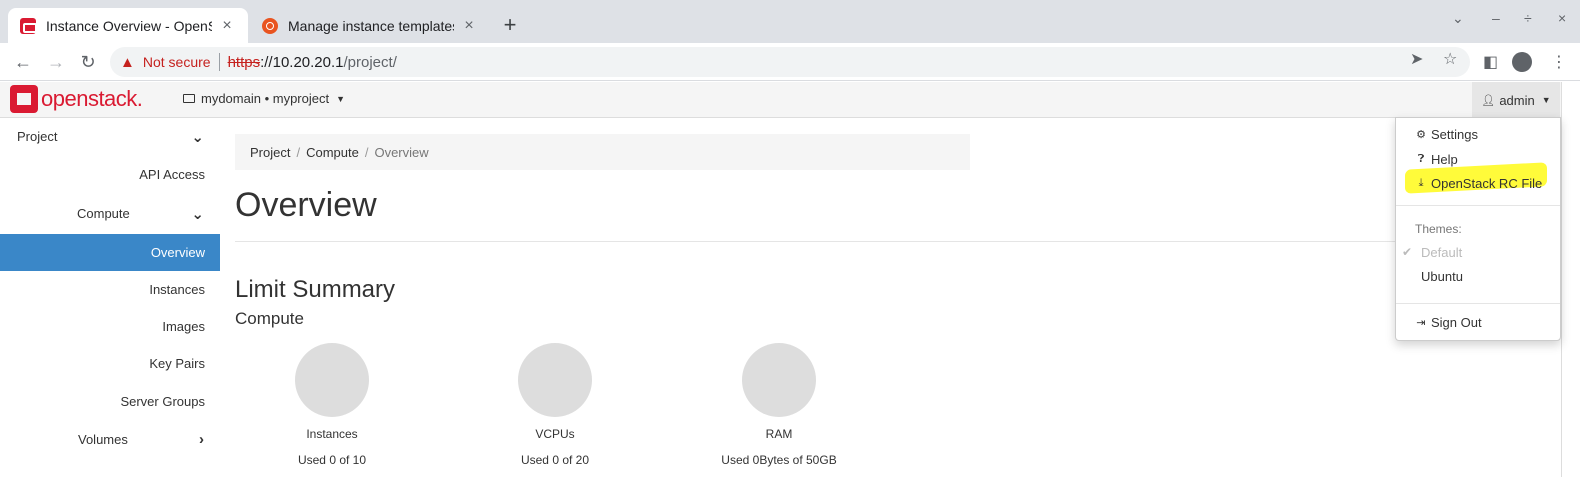 Image resolution: width=1580 pixels, height=477 pixels. Describe the element at coordinates (201, 439) in the screenshot. I see `chevron-right-icon: ›` at that location.